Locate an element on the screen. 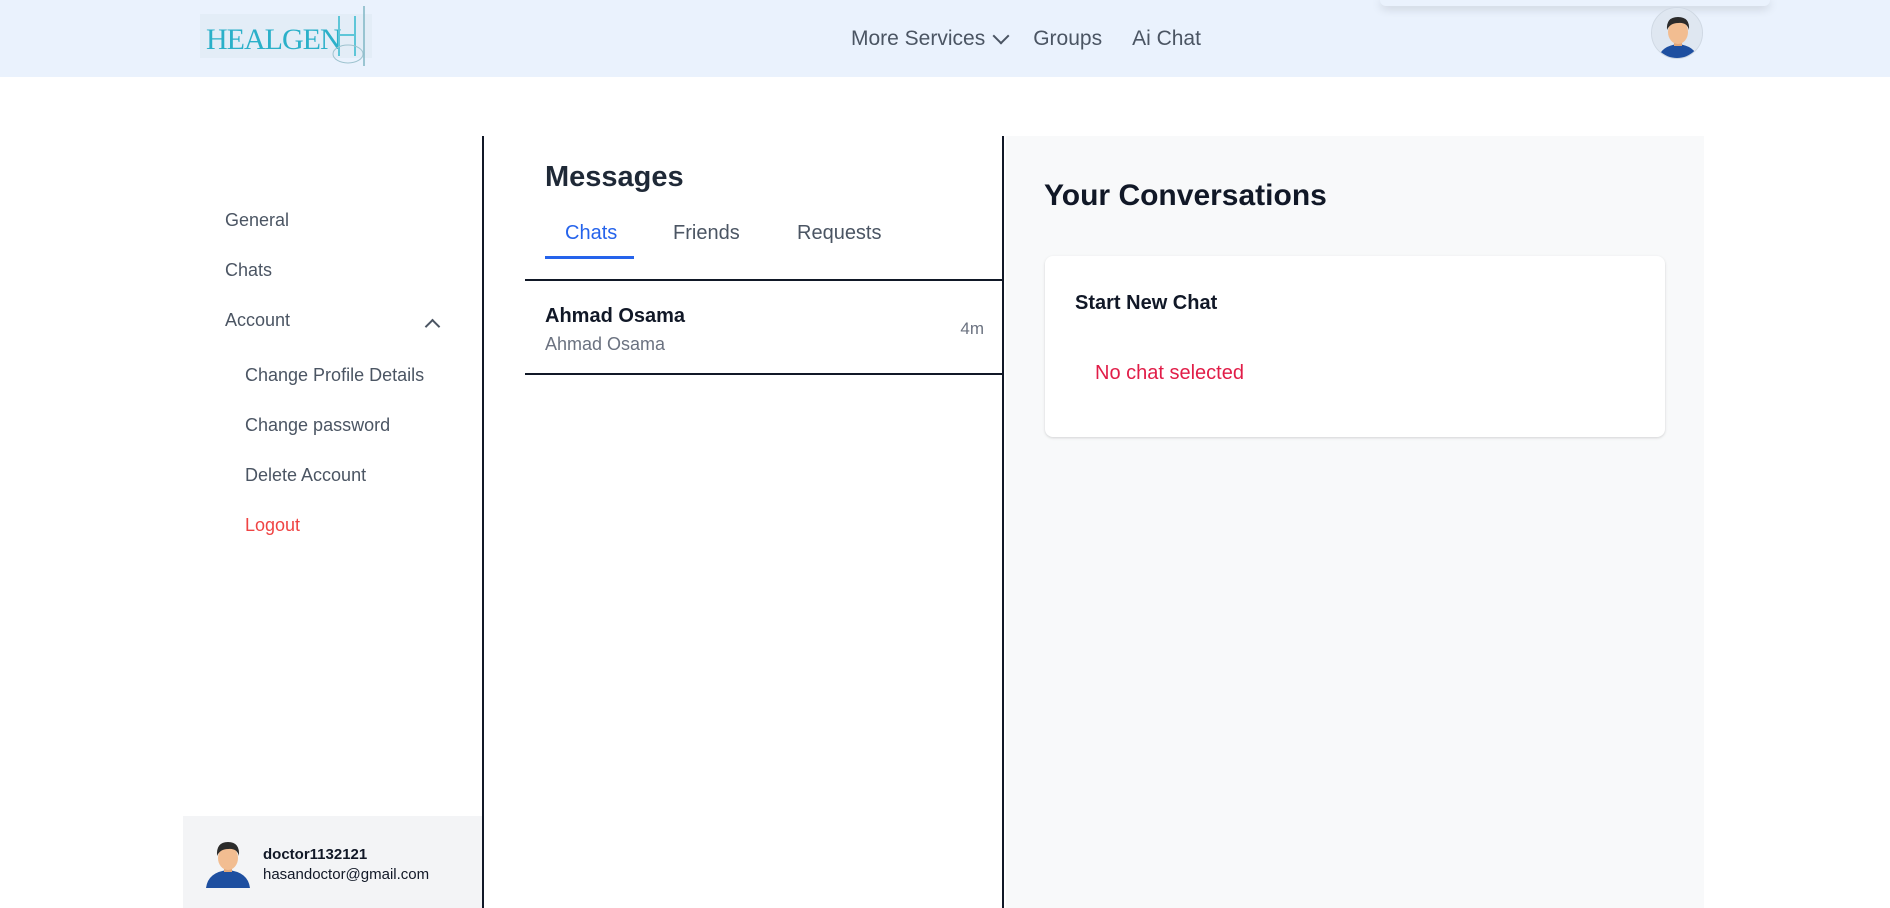  top-navbar: HEALGEN More Services Groups Ai Chat is located at coordinates (945, 38).